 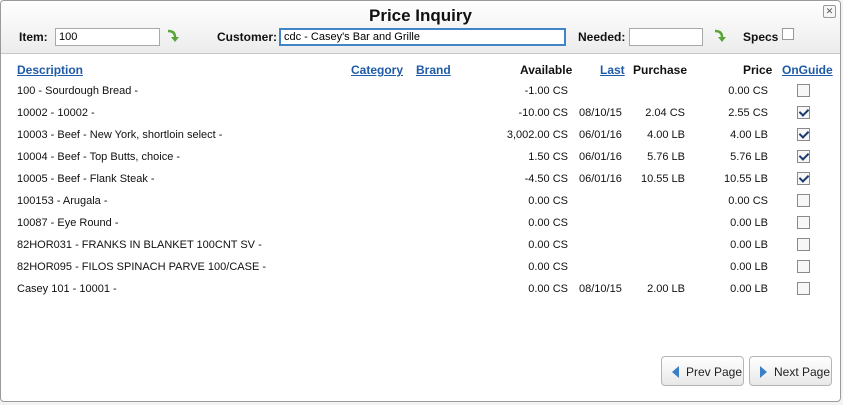 I want to click on item-input, so click(x=107, y=37).